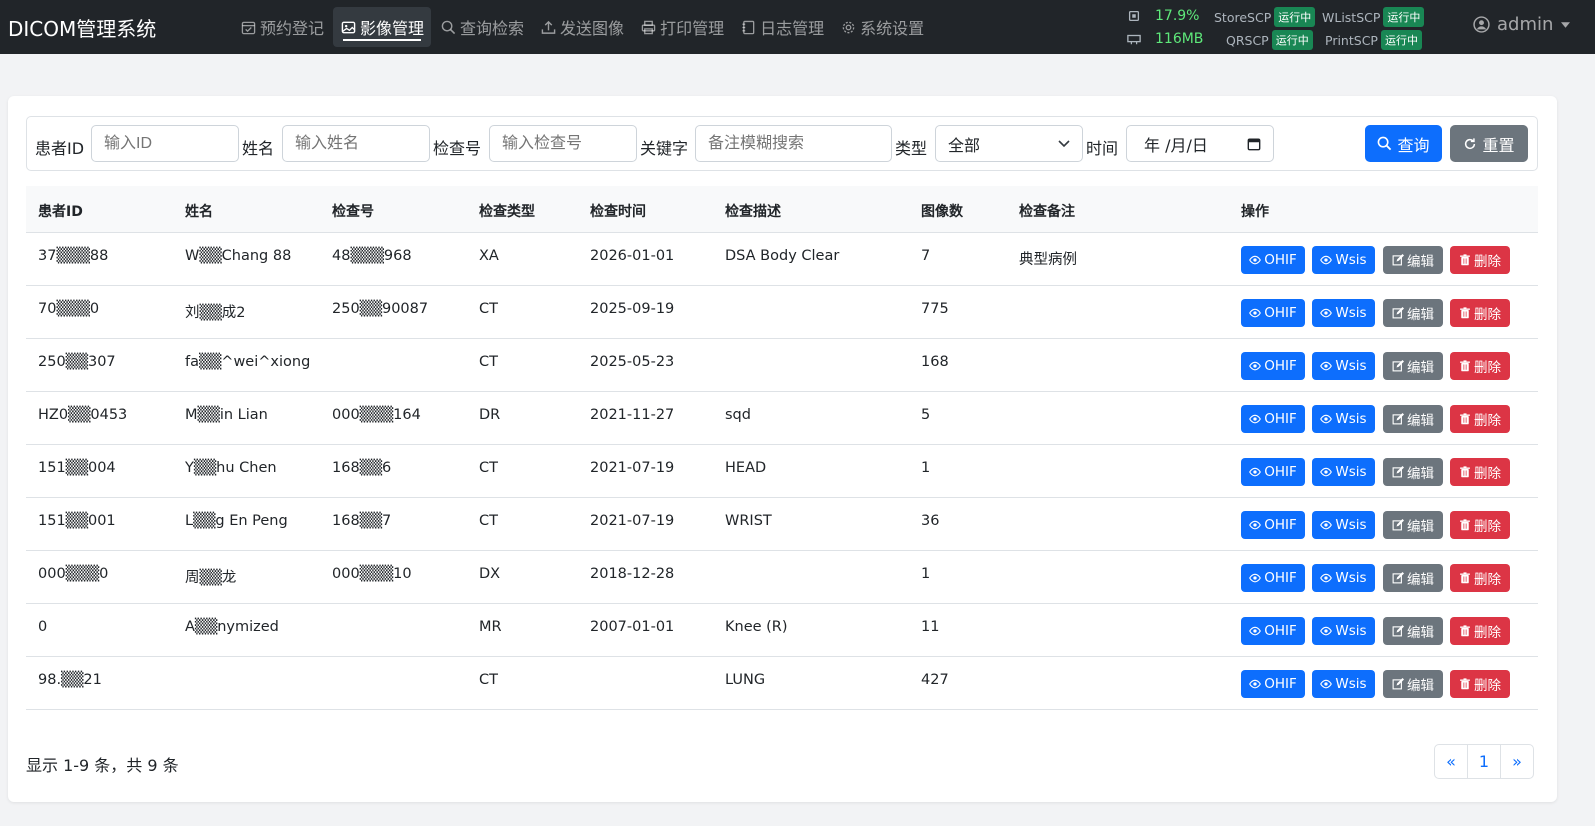  I want to click on nav-item-print: 打印管理, so click(682, 27).